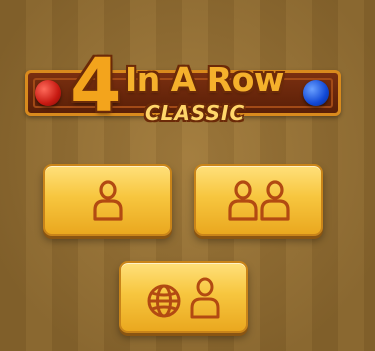  What do you see at coordinates (195, 113) in the screenshot?
I see `logo-subtitle: CLASSIC` at bounding box center [195, 113].